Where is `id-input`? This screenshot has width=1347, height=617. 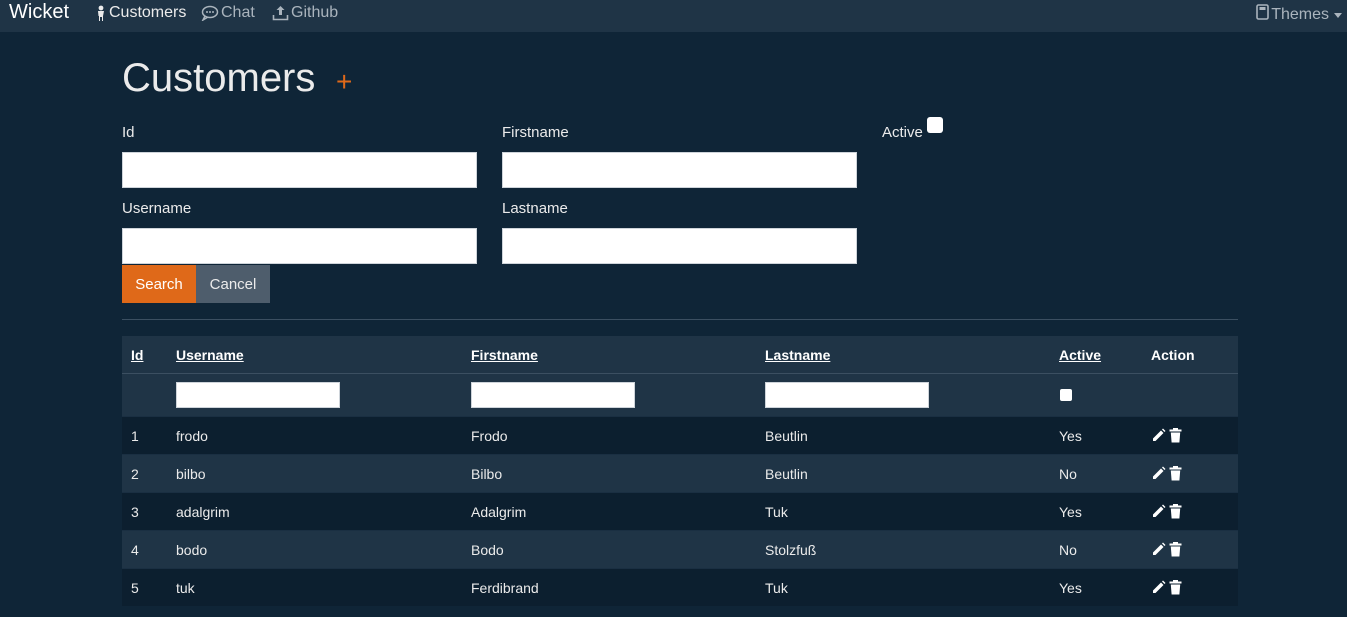
id-input is located at coordinates (299, 170).